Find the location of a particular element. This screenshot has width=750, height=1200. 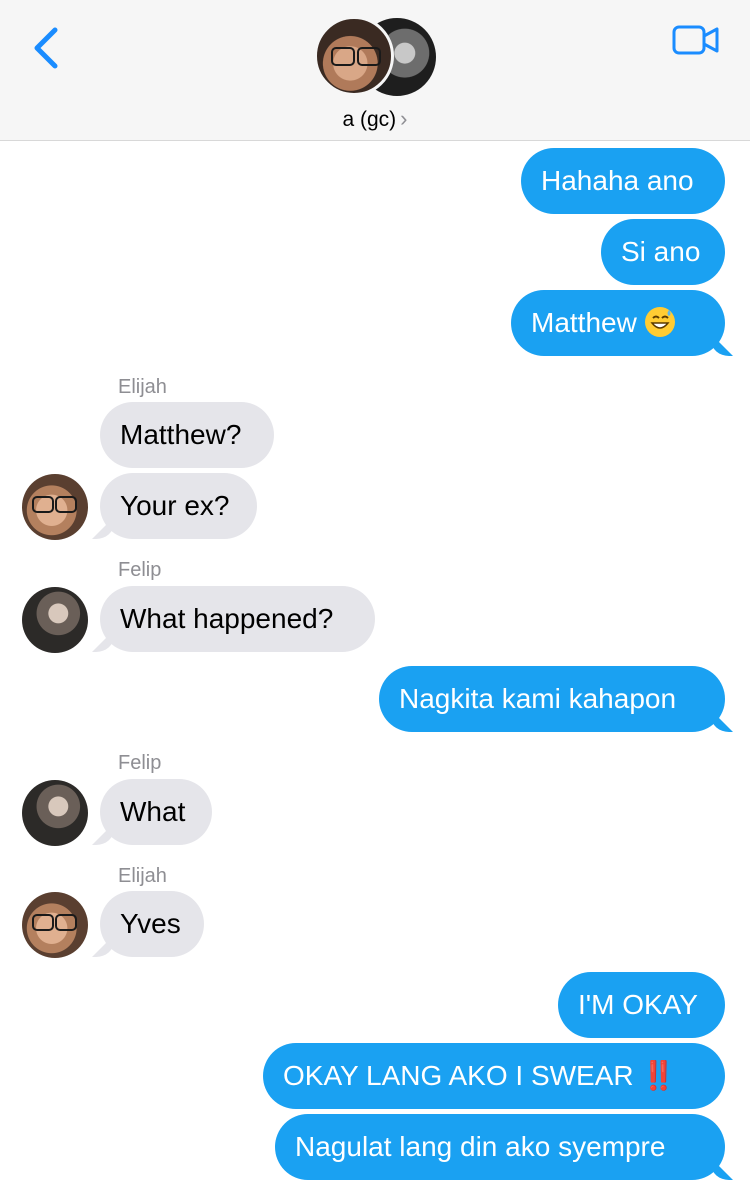

message-text: OKAY LANG AKO I SWEAR is located at coordinates (458, 1075).